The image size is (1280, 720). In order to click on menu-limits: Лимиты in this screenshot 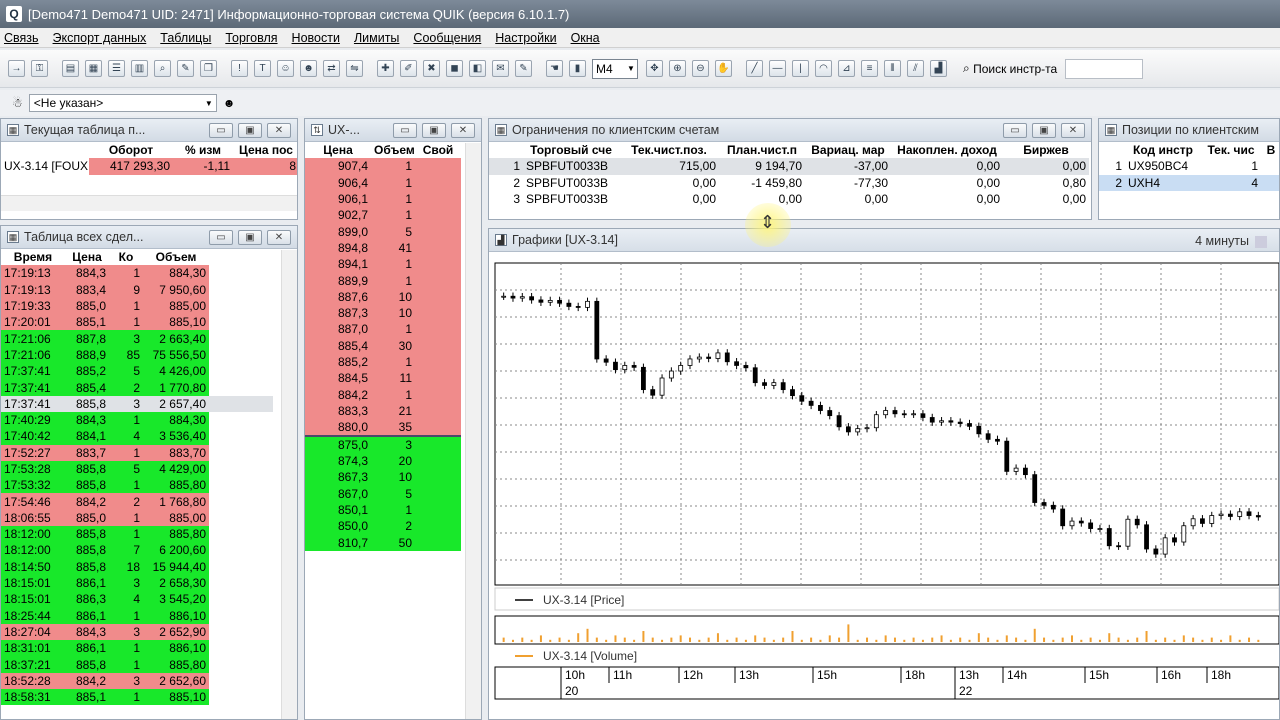, I will do `click(376, 38)`.